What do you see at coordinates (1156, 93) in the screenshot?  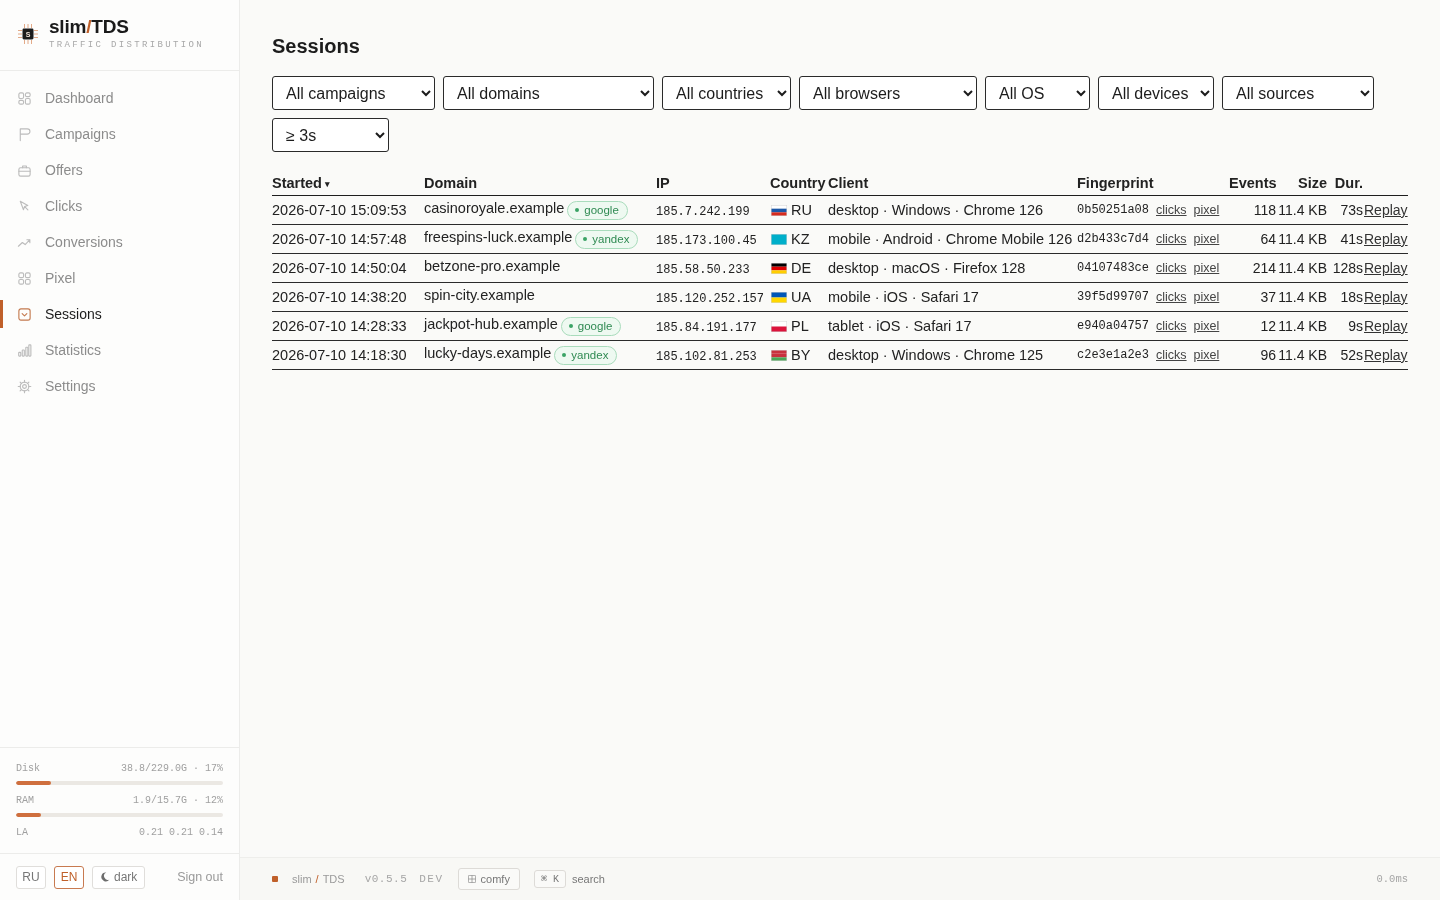 I see `filter-select: All devices` at bounding box center [1156, 93].